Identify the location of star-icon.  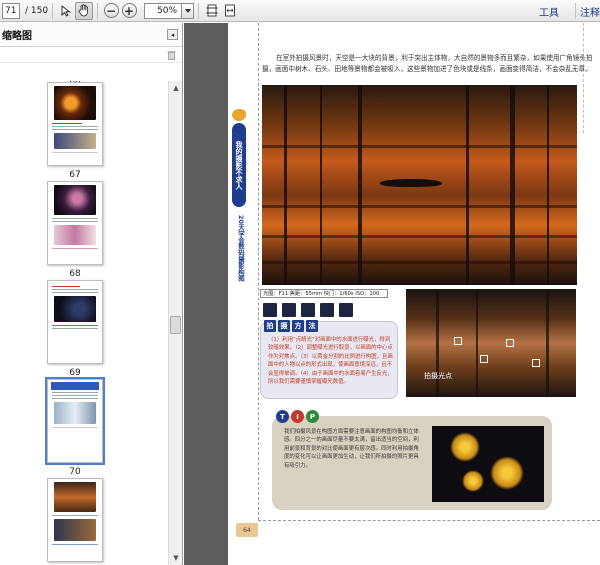
(346, 310).